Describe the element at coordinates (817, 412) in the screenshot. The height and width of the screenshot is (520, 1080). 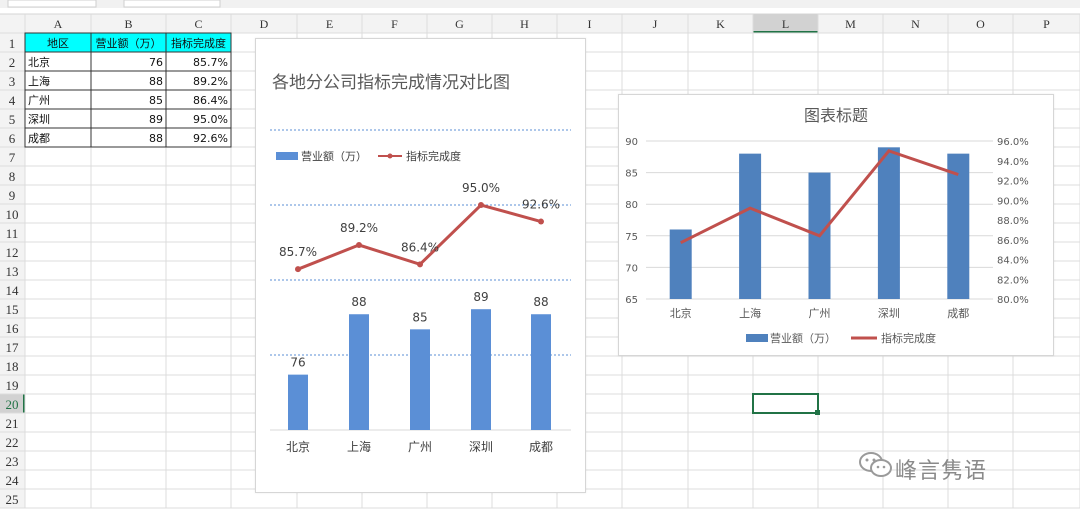
I see `fill-handle` at that location.